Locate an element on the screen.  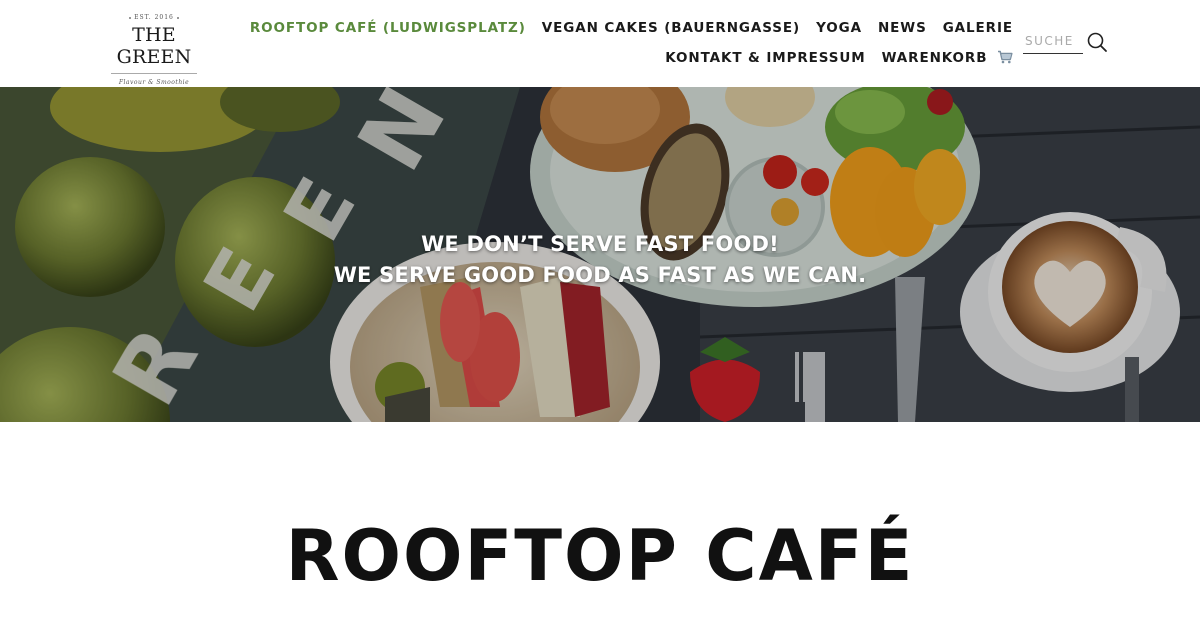
nav-item-warenkorb-label: WARENKORB is located at coordinates (934, 58).